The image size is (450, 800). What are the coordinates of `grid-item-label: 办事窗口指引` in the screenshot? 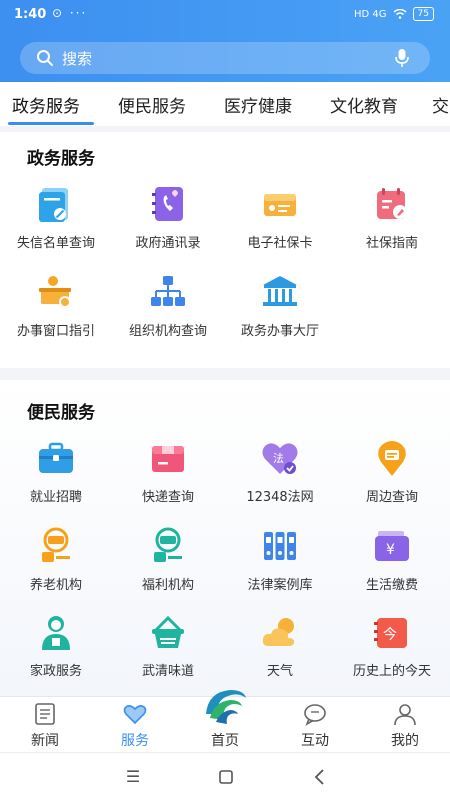 It's located at (55, 331).